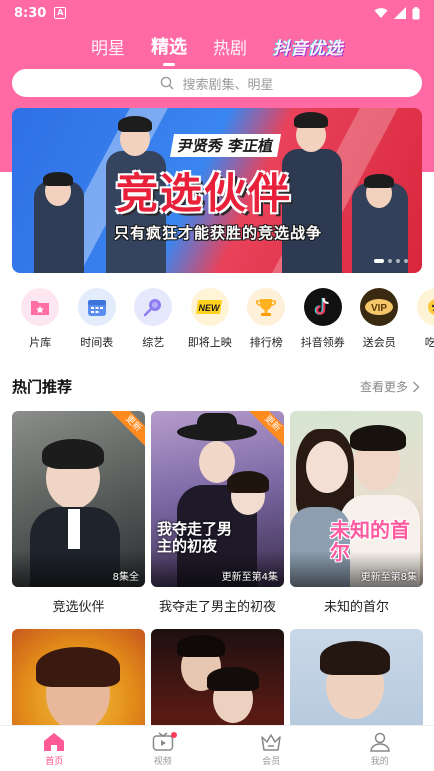 This screenshot has height=771, width=434. I want to click on category-douyin-coupons: 抖音领券, so click(323, 322).